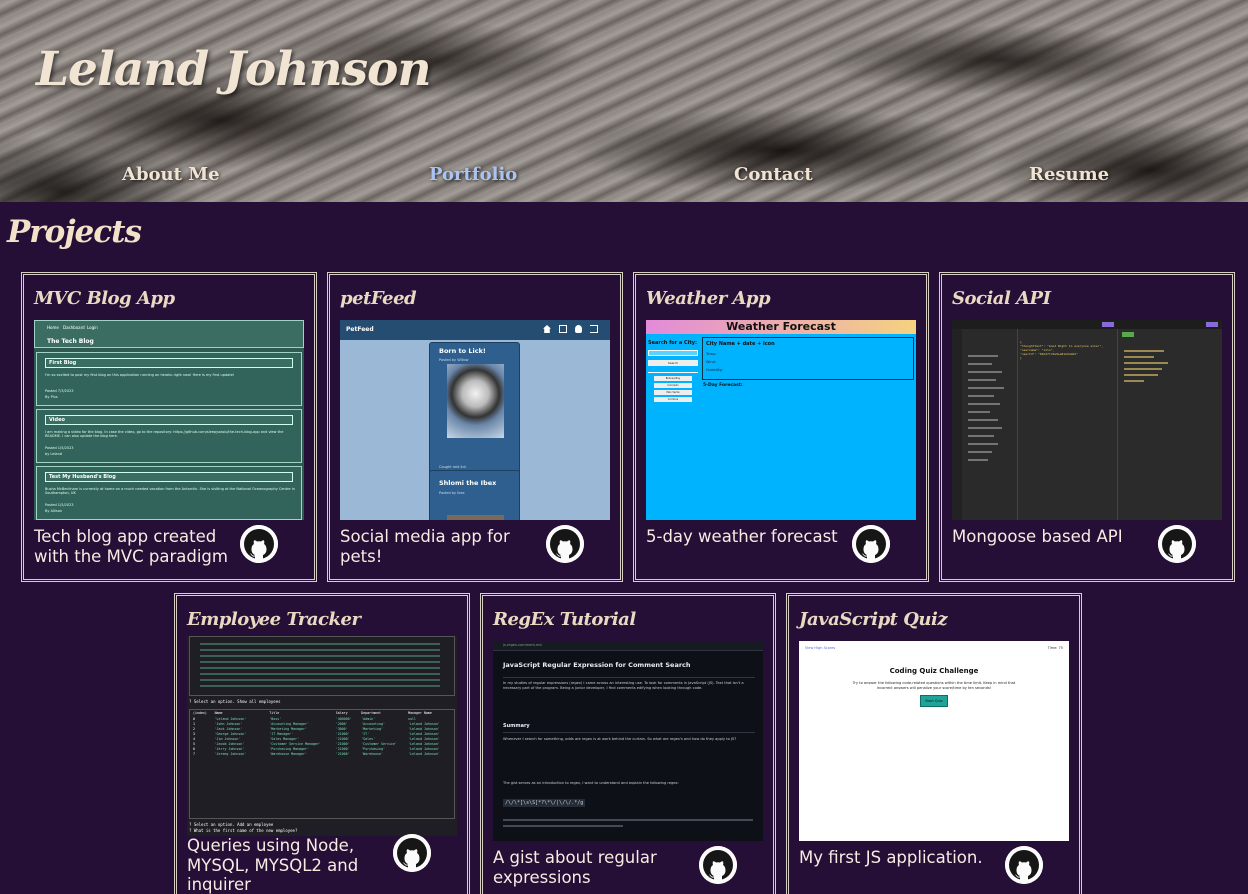  Describe the element at coordinates (51, 397) in the screenshot. I see `blog-post-author: By Plus` at that location.